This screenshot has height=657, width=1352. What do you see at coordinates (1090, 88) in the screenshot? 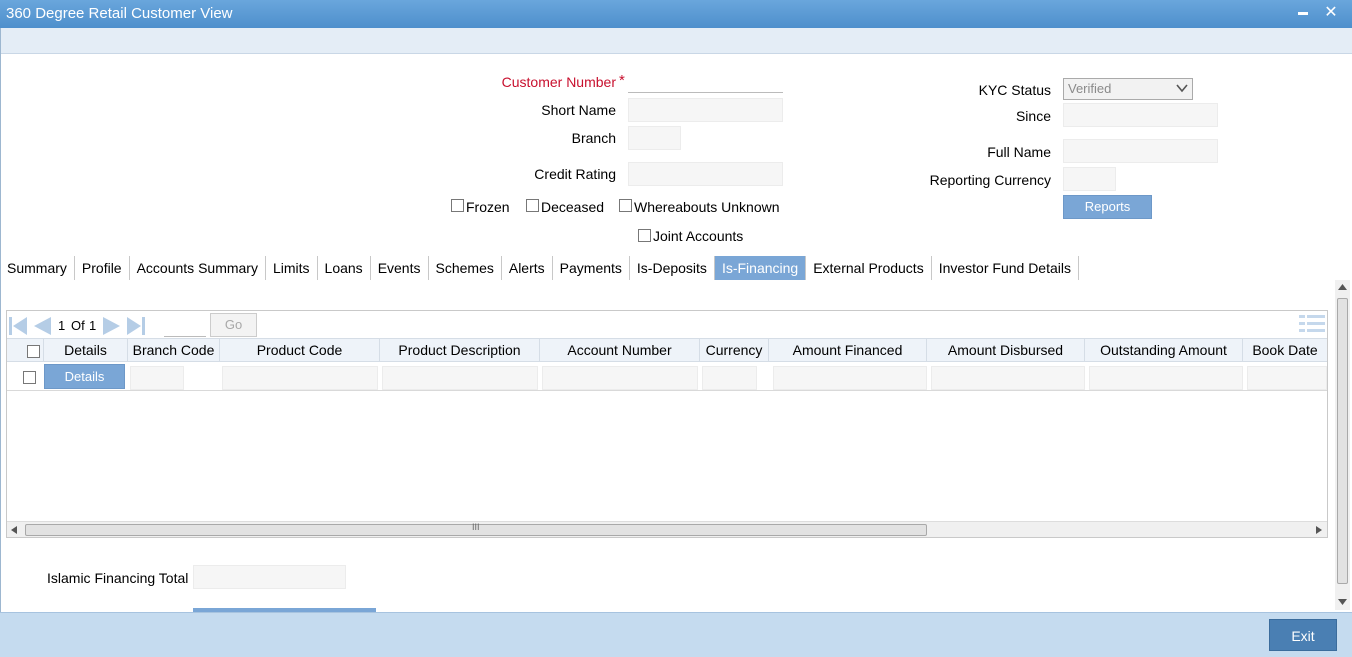
I see `kyc-status-value: Verified` at bounding box center [1090, 88].